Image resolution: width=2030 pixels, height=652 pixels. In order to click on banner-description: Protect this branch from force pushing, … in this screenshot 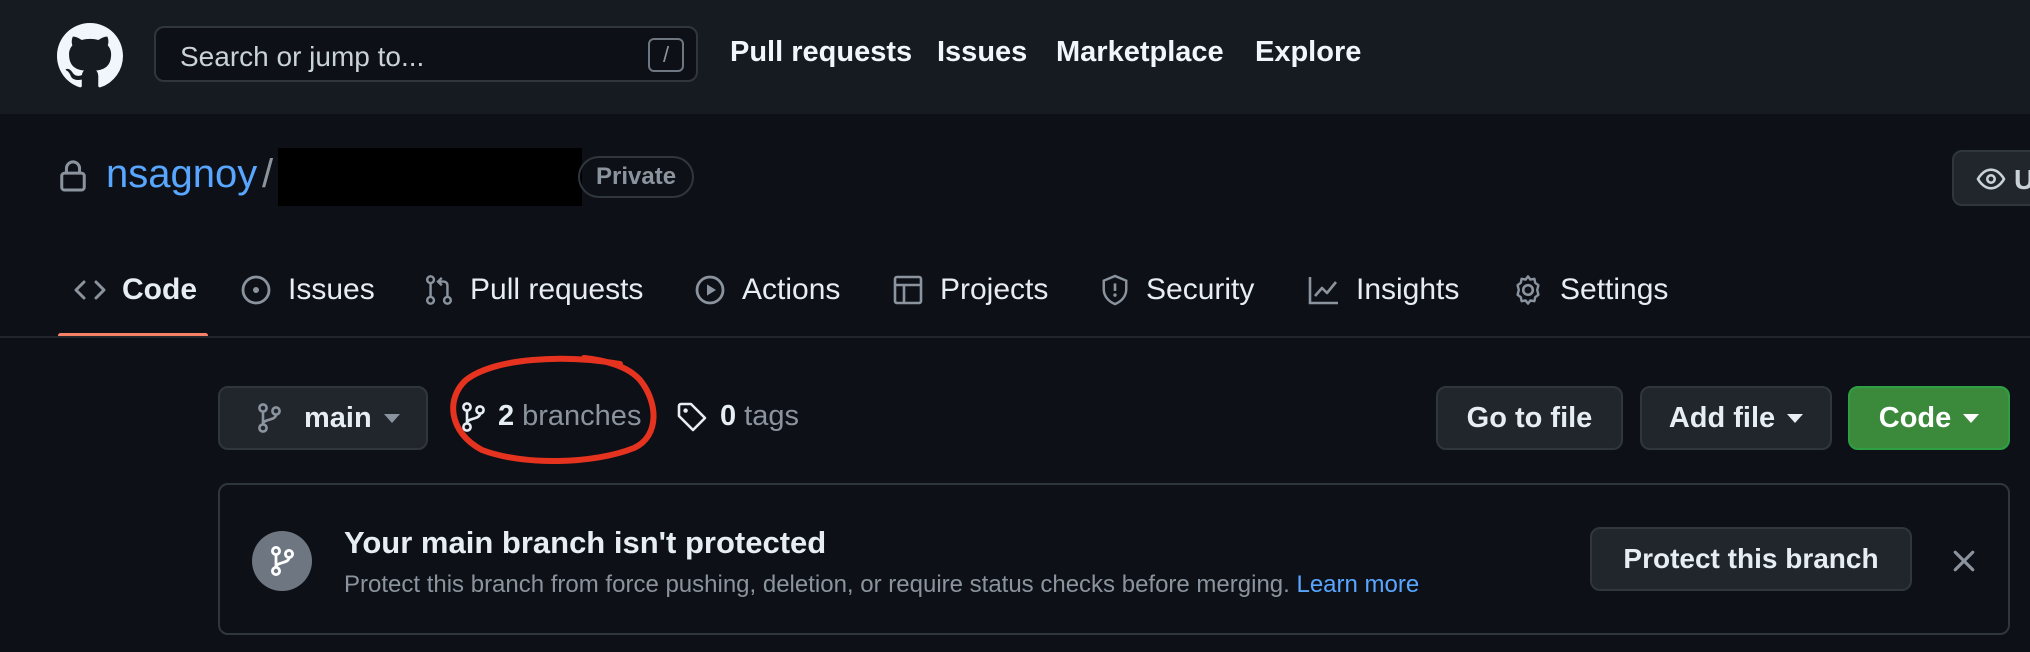, I will do `click(881, 585)`.